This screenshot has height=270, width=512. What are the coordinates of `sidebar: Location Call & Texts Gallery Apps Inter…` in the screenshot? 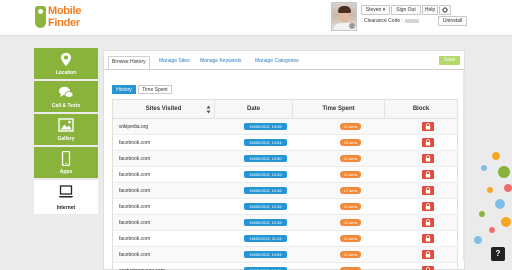 It's located at (66, 132).